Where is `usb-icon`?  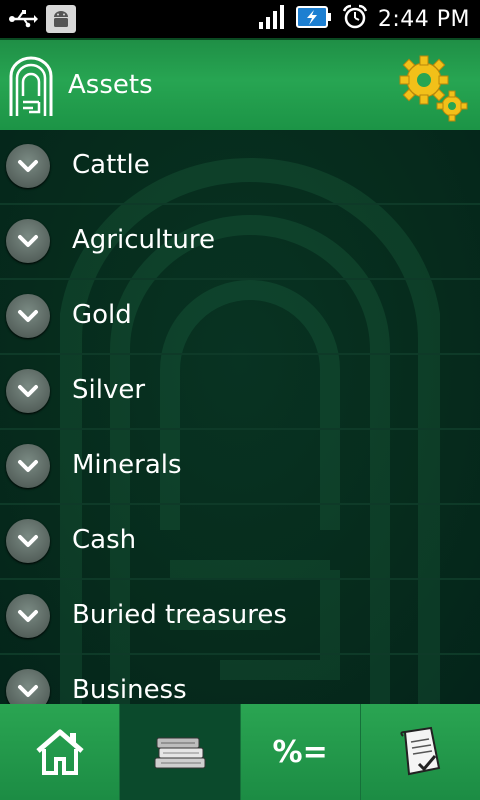 usb-icon is located at coordinates (23, 19).